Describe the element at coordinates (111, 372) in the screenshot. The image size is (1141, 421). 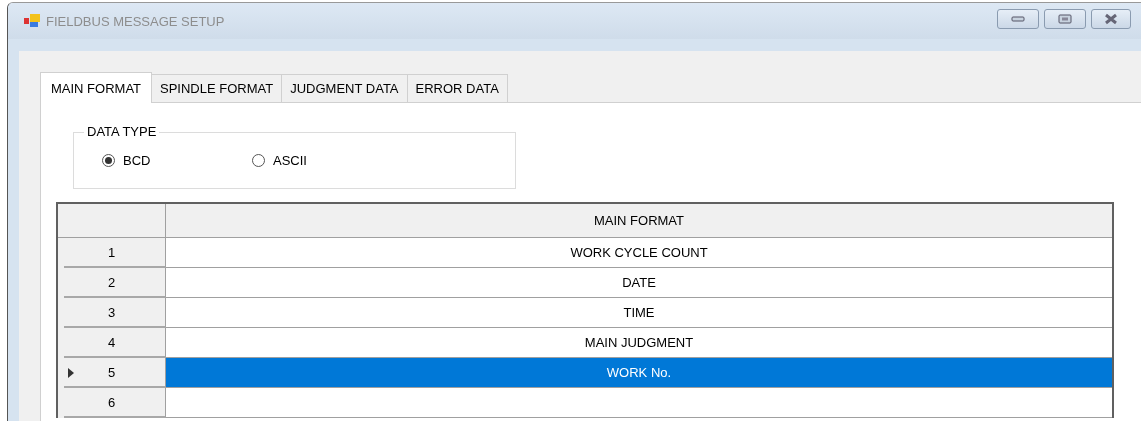
I see `row-number: 5` at that location.